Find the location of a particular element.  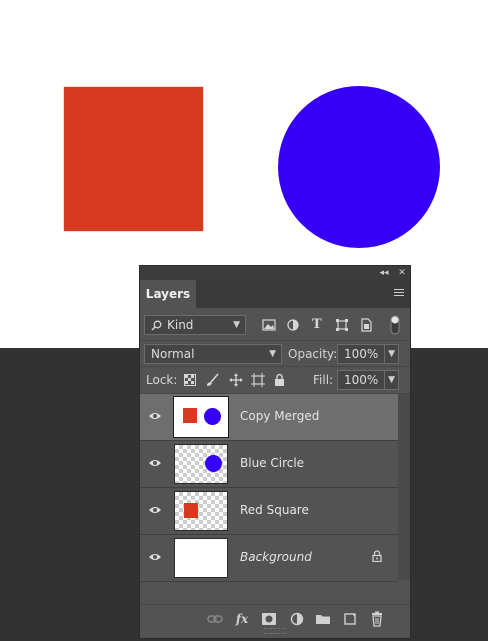

fx-icon: fx is located at coordinates (242, 619).